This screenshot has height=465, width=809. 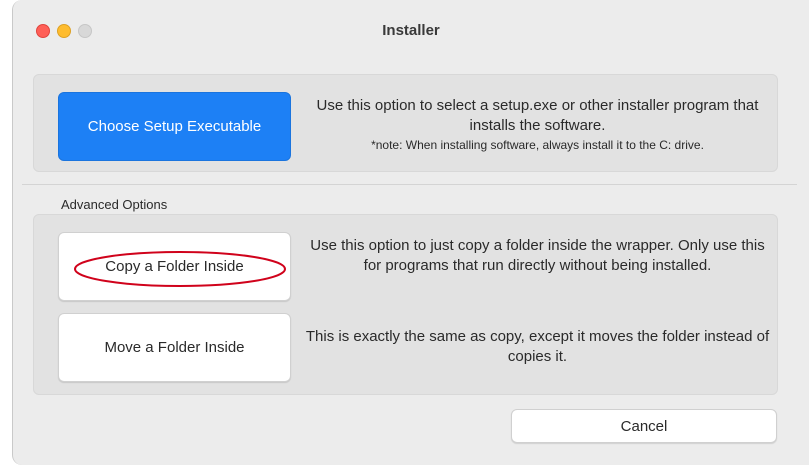 I want to click on move-folder-inside-button: Move a Folder Inside, so click(x=174, y=347).